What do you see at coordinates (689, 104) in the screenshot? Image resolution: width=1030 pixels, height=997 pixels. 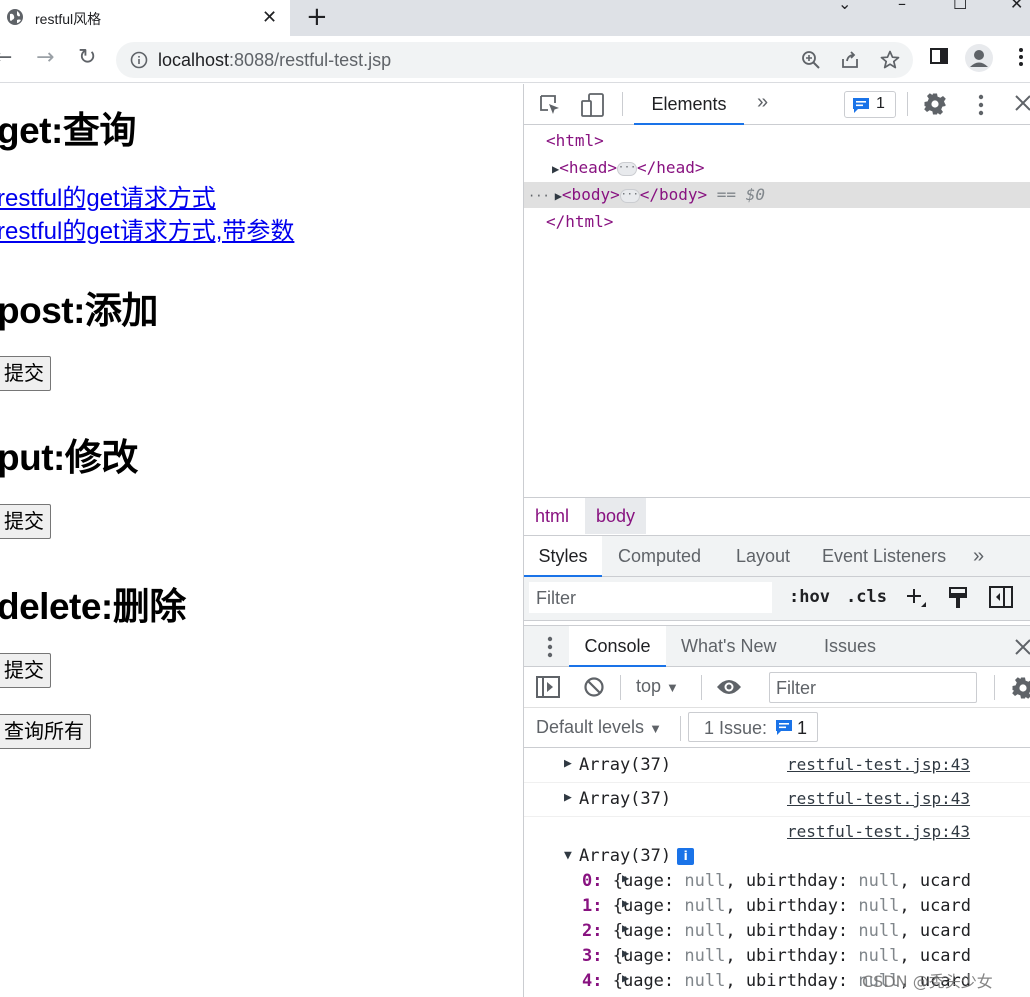 I see `tab-elements: Elements` at bounding box center [689, 104].